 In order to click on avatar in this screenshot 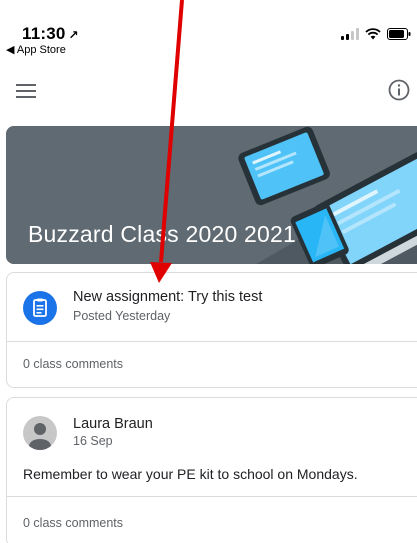, I will do `click(40, 433)`.